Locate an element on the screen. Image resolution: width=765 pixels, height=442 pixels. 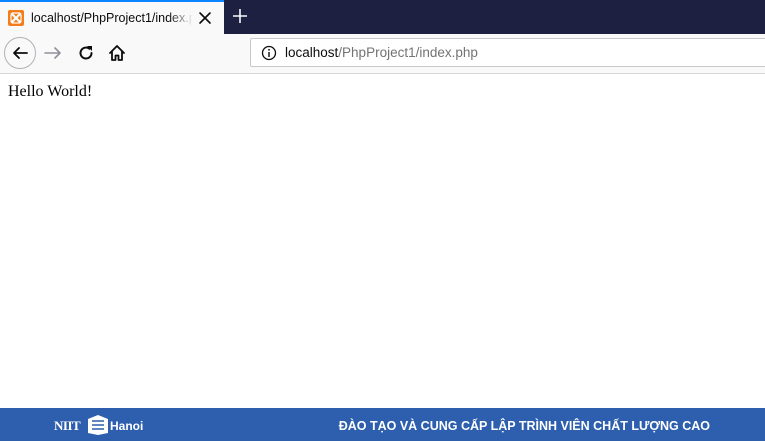
back-arrow-icon is located at coordinates (20, 53).